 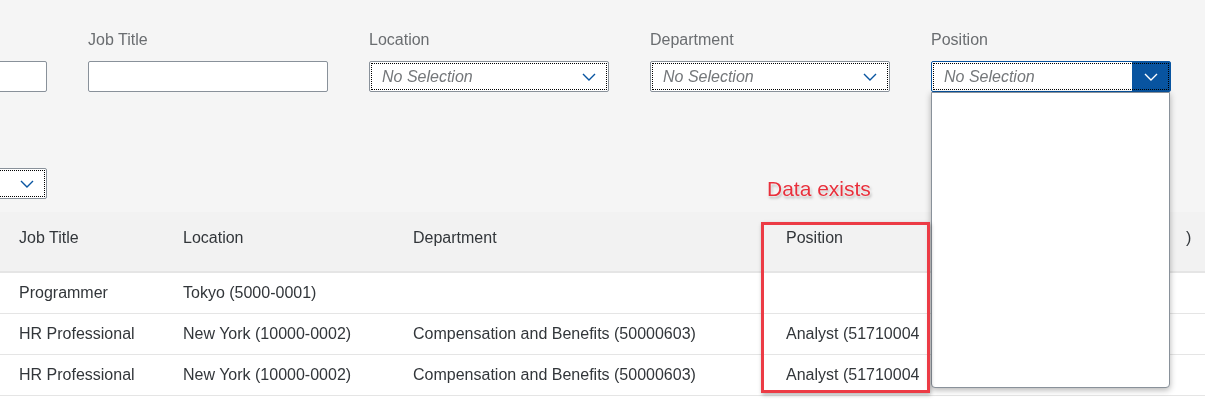 What do you see at coordinates (814, 238) in the screenshot?
I see `column-header: Position` at bounding box center [814, 238].